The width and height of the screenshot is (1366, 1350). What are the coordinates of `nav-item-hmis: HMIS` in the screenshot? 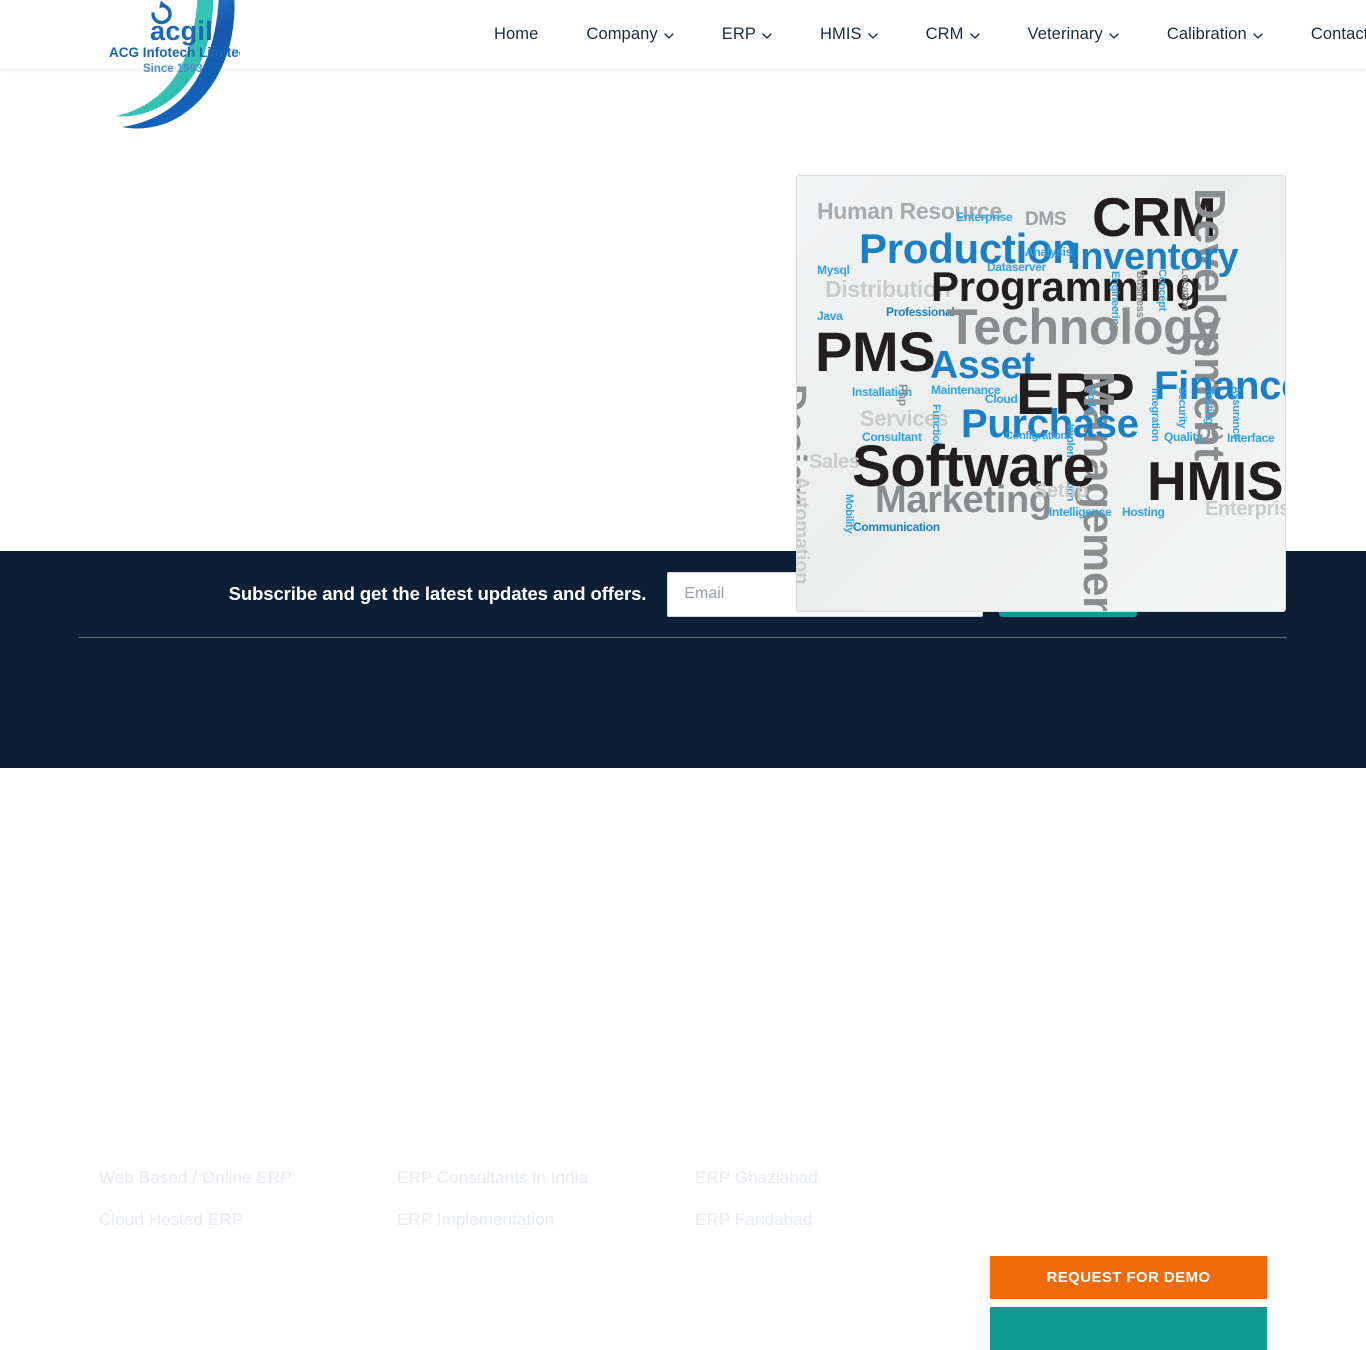 It's located at (849, 34).